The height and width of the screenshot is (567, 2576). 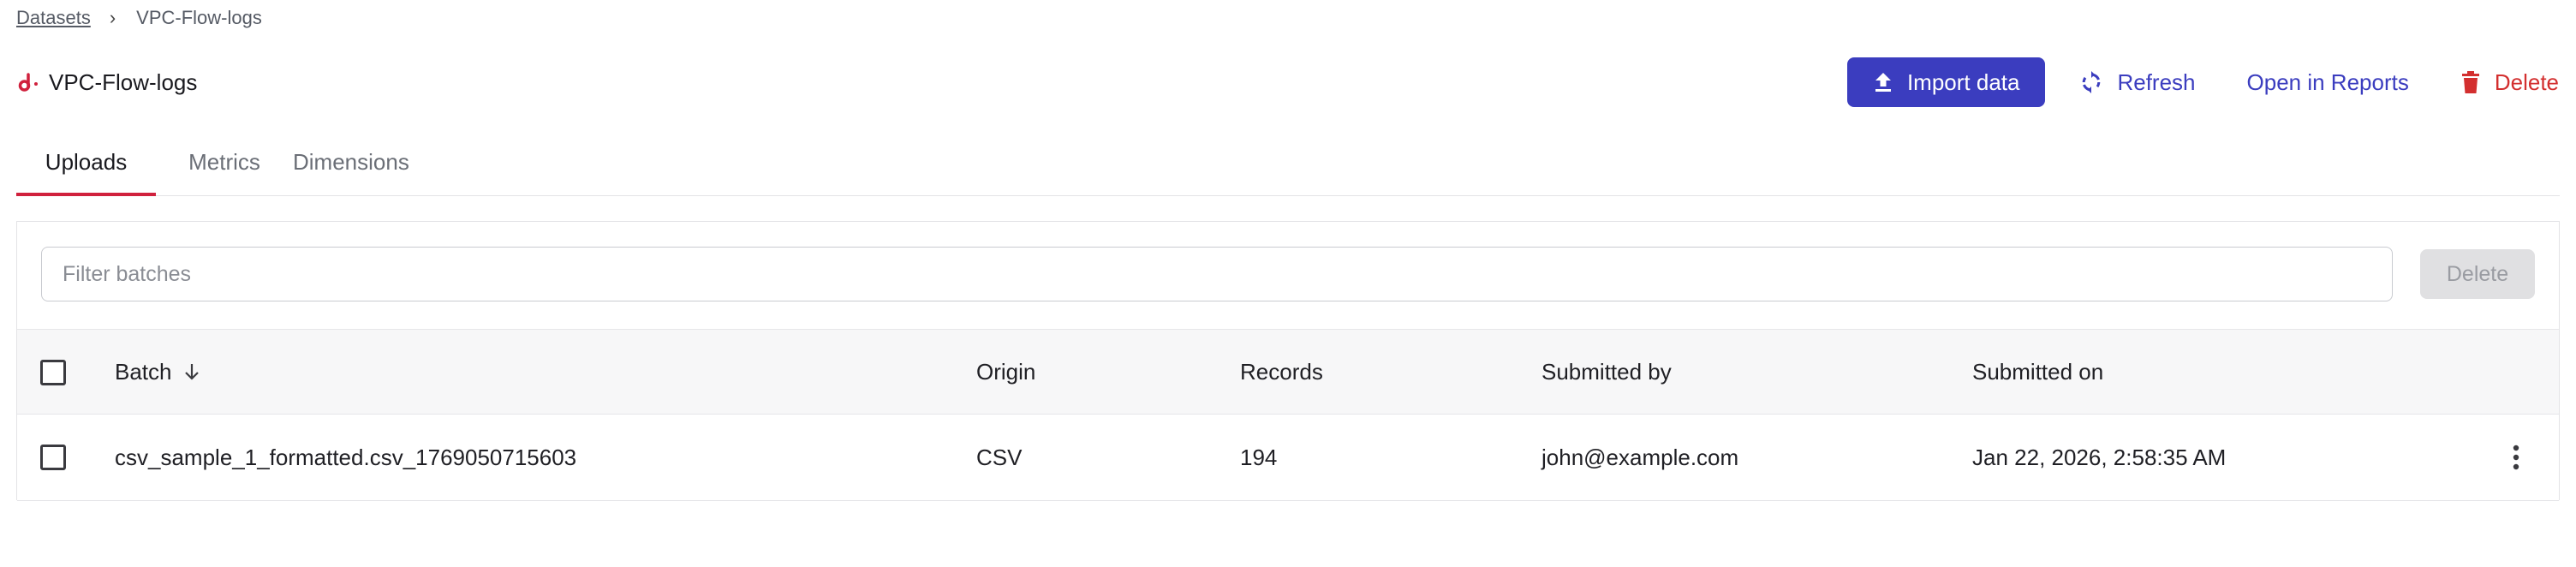 What do you see at coordinates (53, 458) in the screenshot?
I see `row-checkbox` at bounding box center [53, 458].